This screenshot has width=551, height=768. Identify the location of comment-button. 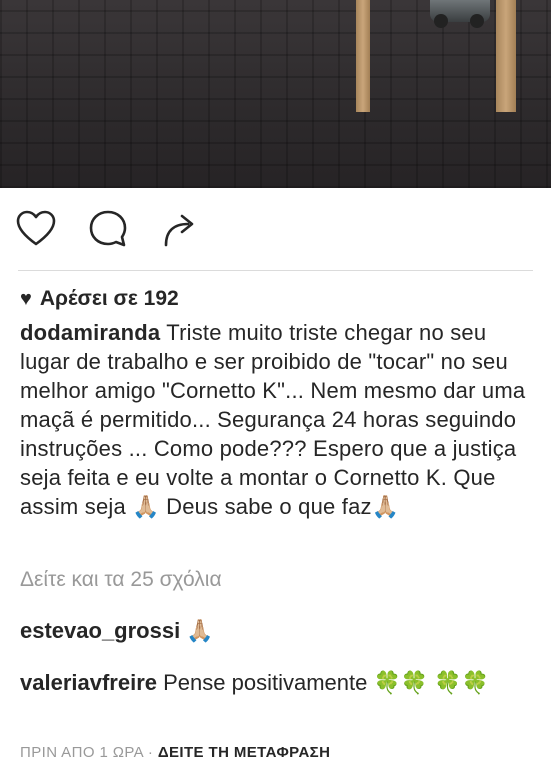
(108, 229).